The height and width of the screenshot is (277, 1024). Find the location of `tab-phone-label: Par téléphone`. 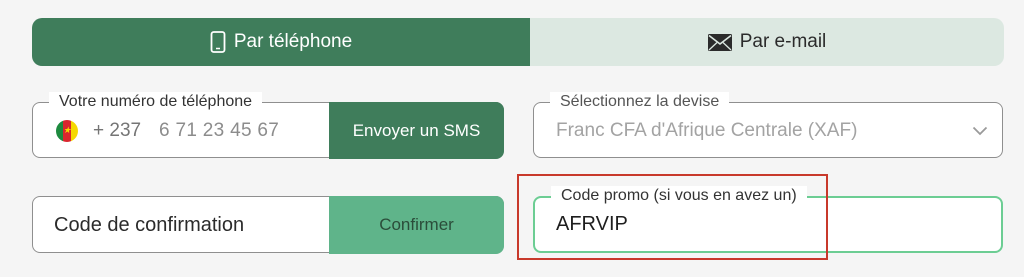

tab-phone-label: Par téléphone is located at coordinates (293, 41).